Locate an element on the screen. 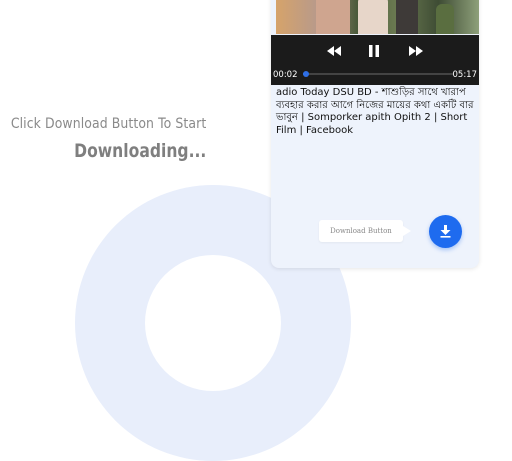 The height and width of the screenshot is (461, 512). video-background-foliage is located at coordinates (445, 19).